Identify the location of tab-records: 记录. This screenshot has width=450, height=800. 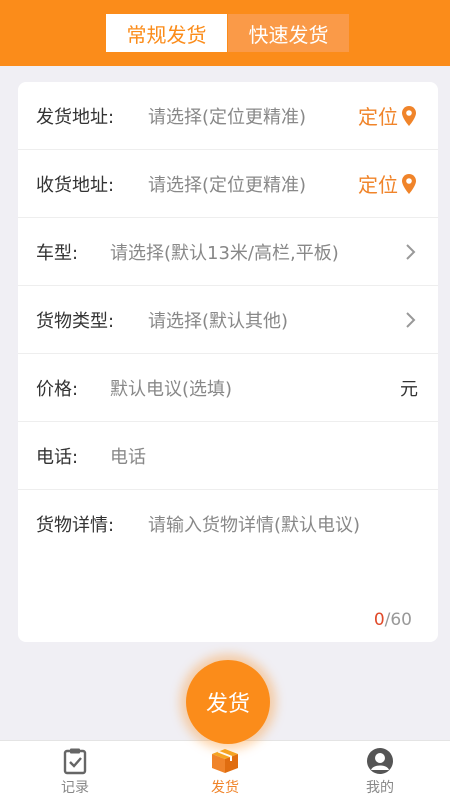
(75, 772).